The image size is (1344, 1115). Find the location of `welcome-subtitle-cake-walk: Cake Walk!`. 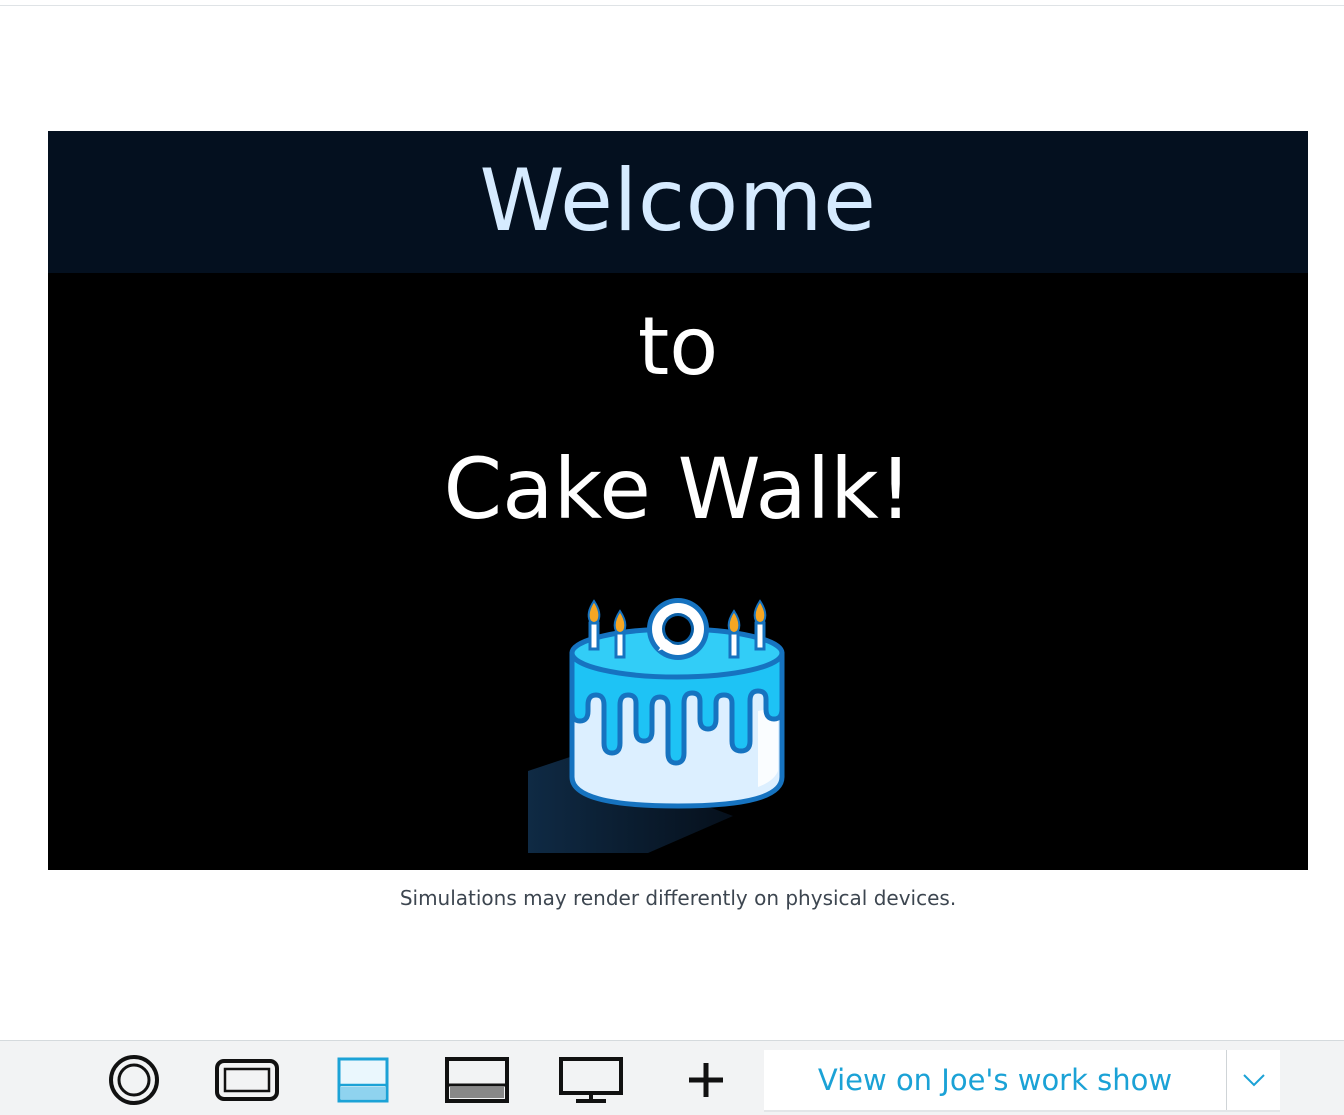

welcome-subtitle-cake-walk: Cake Walk! is located at coordinates (678, 489).